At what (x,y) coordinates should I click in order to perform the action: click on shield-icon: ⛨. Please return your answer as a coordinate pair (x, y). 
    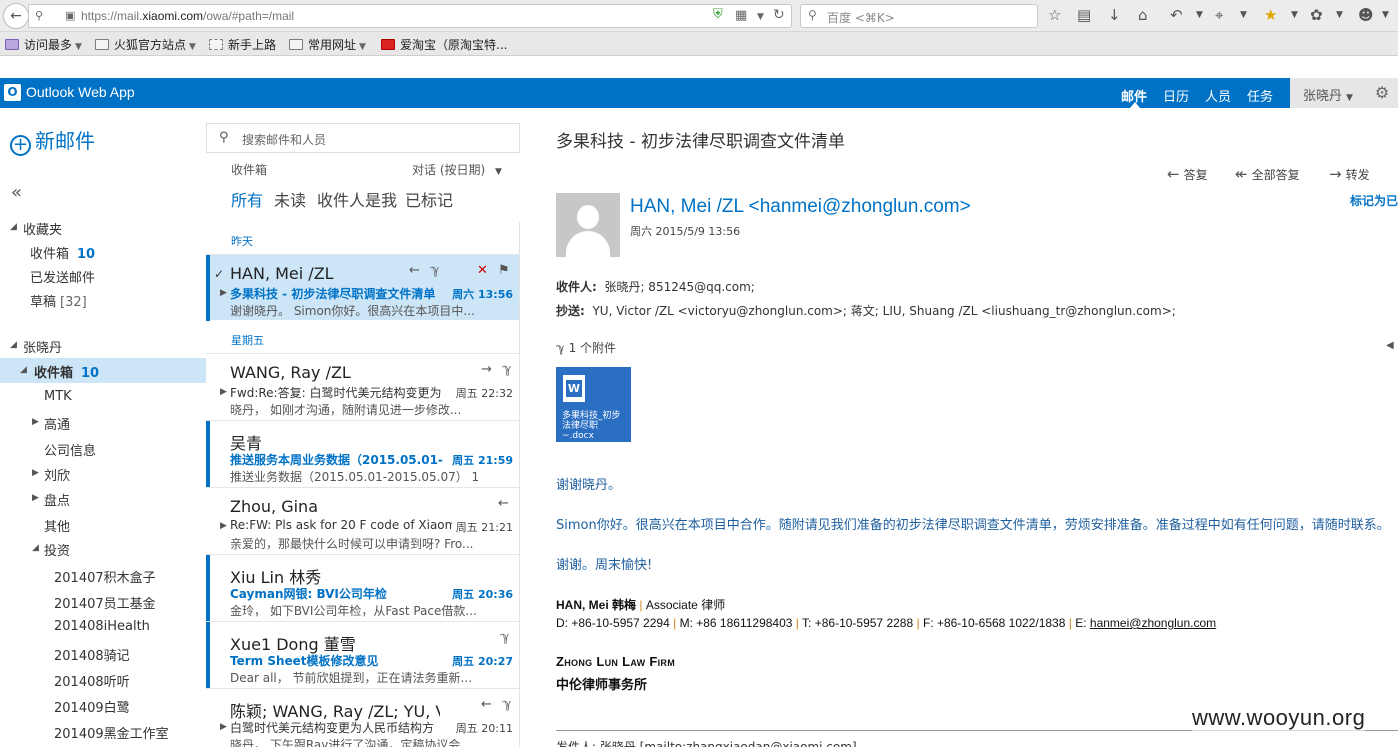
    Looking at the image, I should click on (718, 14).